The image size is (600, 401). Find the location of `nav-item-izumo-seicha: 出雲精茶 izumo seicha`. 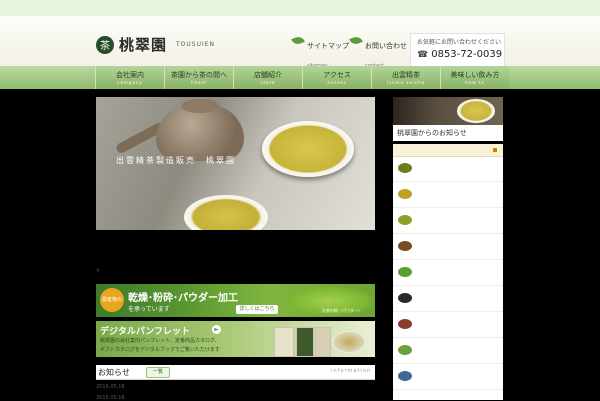

nav-item-izumo-seicha: 出雲精茶 izumo seicha is located at coordinates (405, 77).